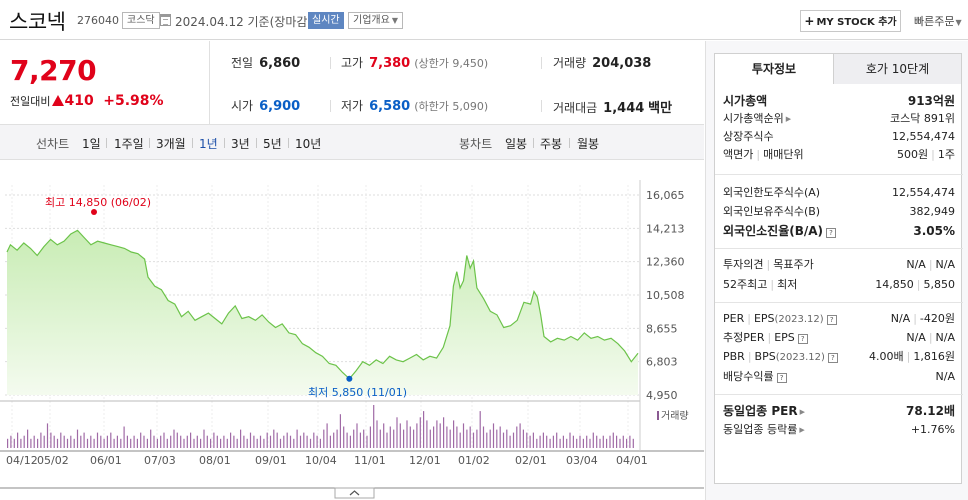 The height and width of the screenshot is (500, 968). What do you see at coordinates (839, 264) in the screenshot?
I see `info-row-opinion: 투자의견 | 목표주가 N/A | N/A` at bounding box center [839, 264].